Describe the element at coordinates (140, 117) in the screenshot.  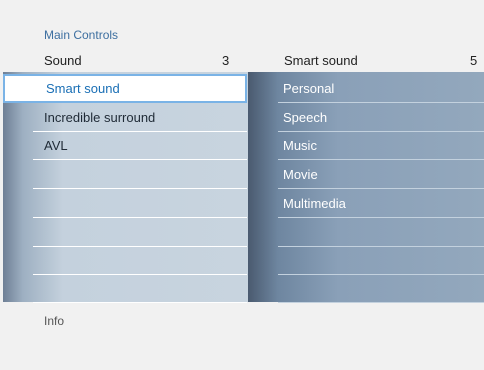
I see `menu-item-incredible-surround: Incredible surround` at that location.